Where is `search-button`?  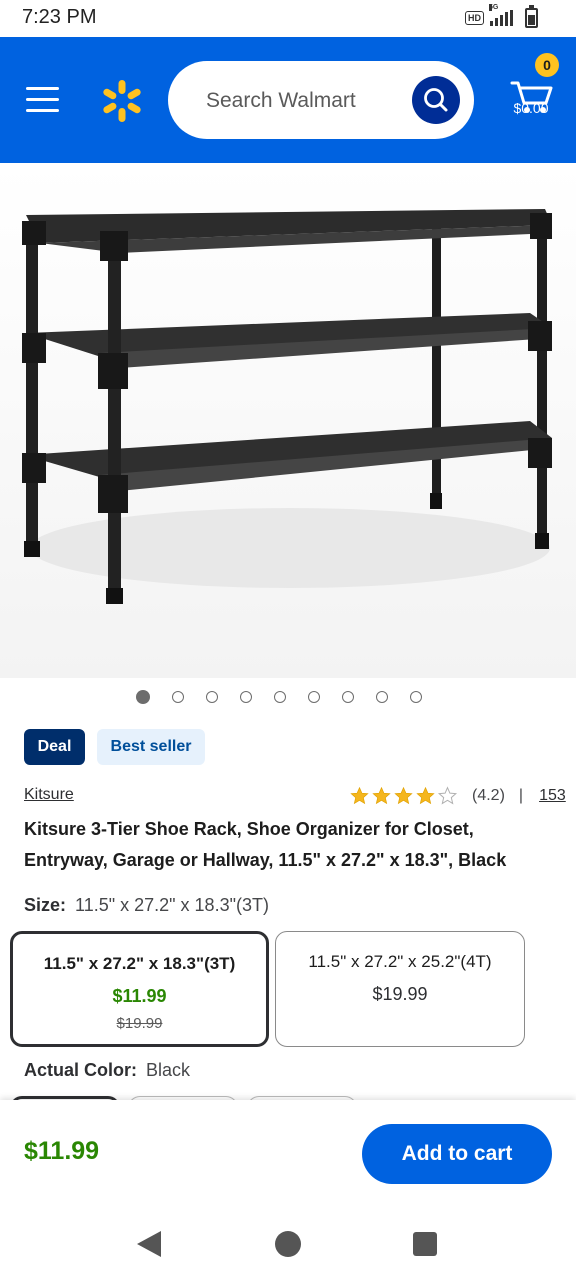 search-button is located at coordinates (436, 100).